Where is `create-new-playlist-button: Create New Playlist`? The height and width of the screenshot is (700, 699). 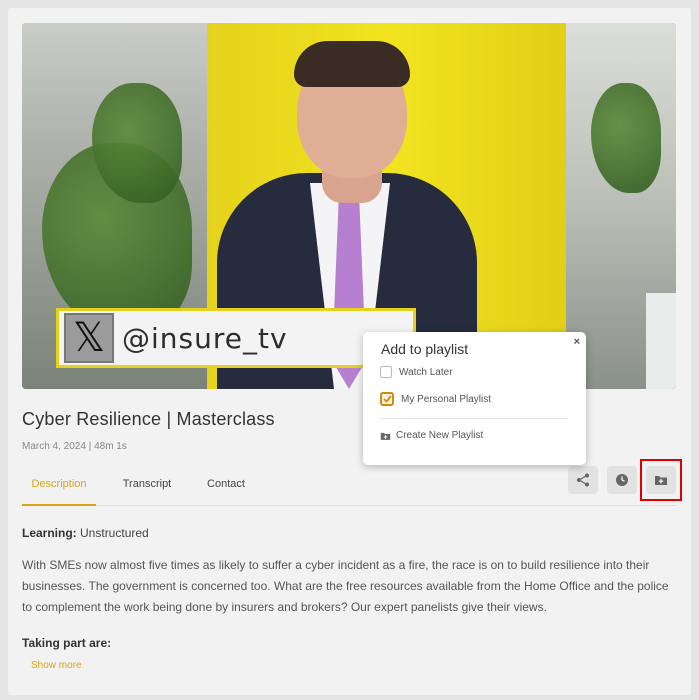 create-new-playlist-button: Create New Playlist is located at coordinates (431, 435).